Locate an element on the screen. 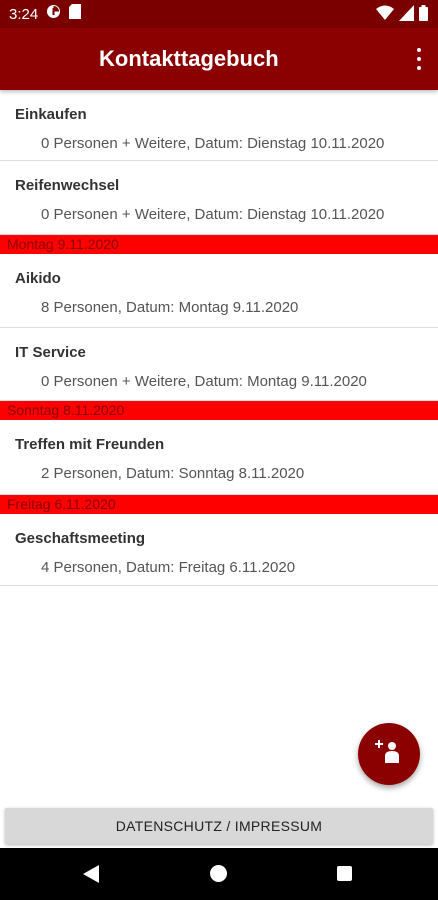 The height and width of the screenshot is (900, 438). entry-title: Geschaftsmeeting is located at coordinates (80, 538).